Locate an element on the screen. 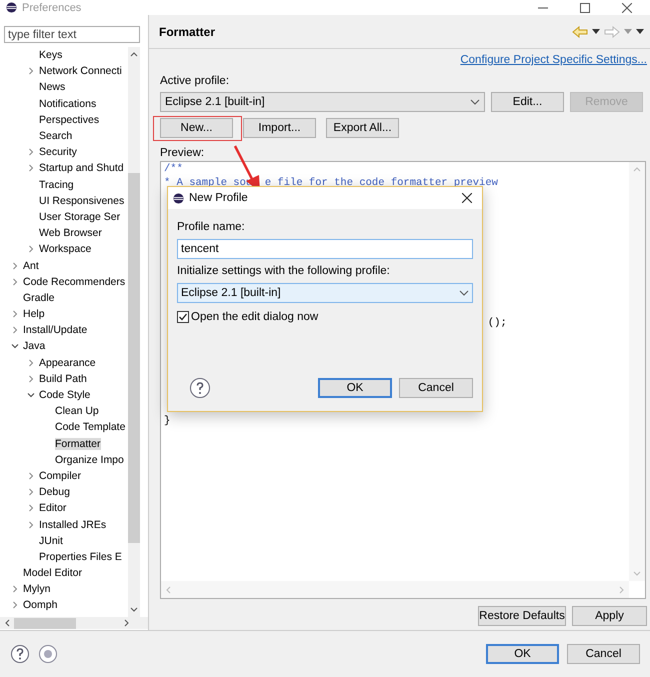  scroll-down-icon is located at coordinates (134, 610).